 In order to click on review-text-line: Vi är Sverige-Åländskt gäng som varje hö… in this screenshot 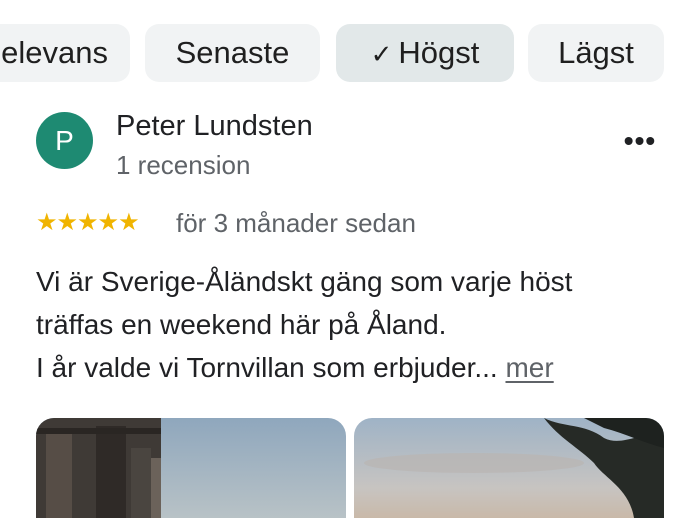, I will do `click(304, 281)`.